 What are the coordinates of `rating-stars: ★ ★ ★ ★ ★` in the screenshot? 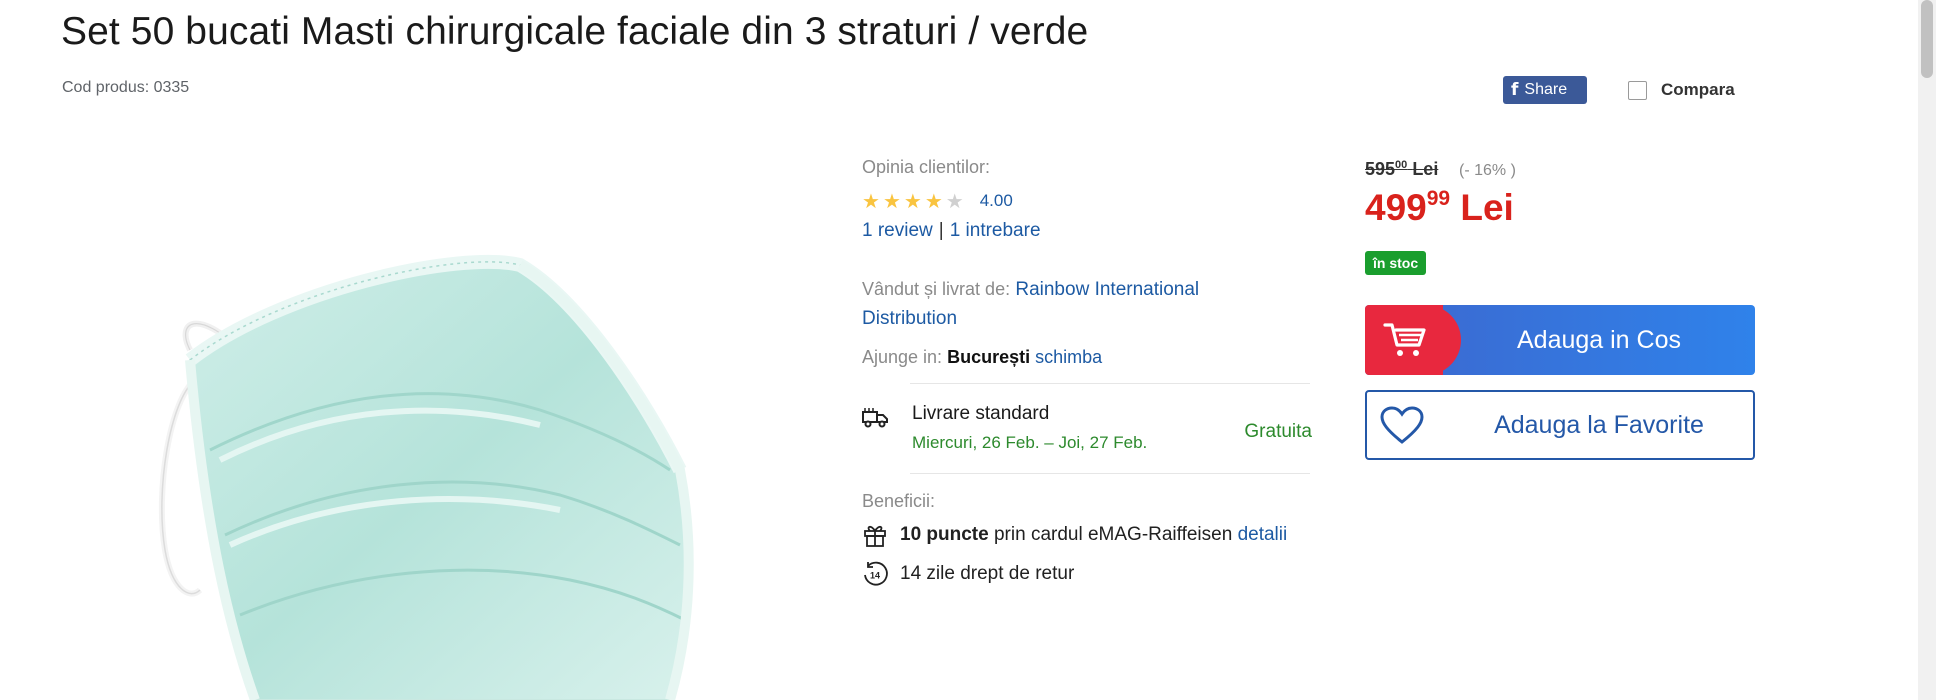 It's located at (913, 201).